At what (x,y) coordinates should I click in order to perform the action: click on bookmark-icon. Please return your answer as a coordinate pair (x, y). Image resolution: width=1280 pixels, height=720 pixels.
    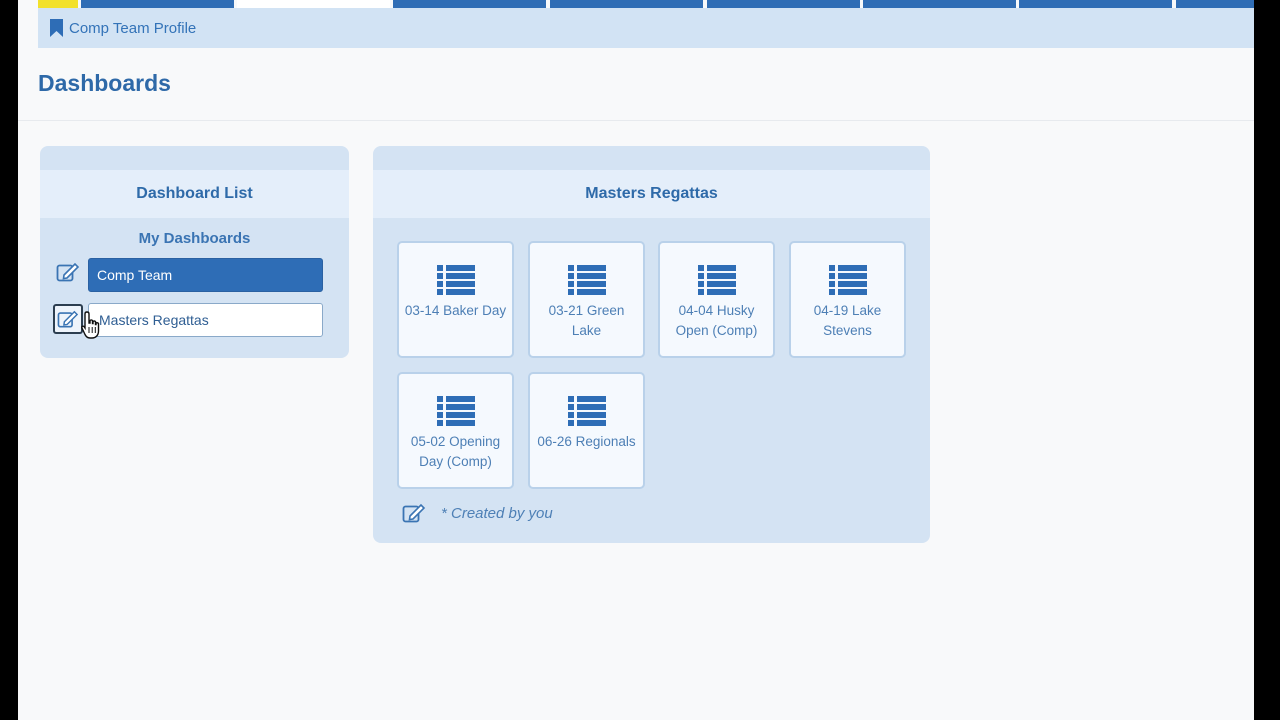
    Looking at the image, I should click on (56, 28).